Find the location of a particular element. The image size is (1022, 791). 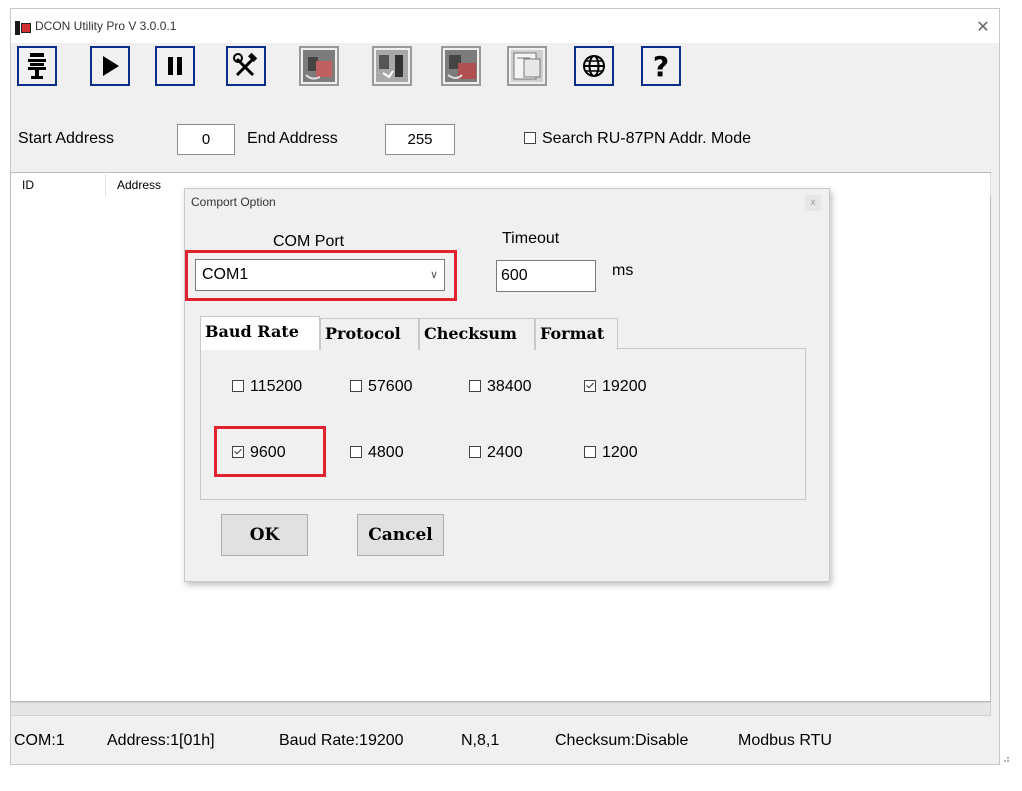

dialog-title: Comport Option is located at coordinates (233, 202).